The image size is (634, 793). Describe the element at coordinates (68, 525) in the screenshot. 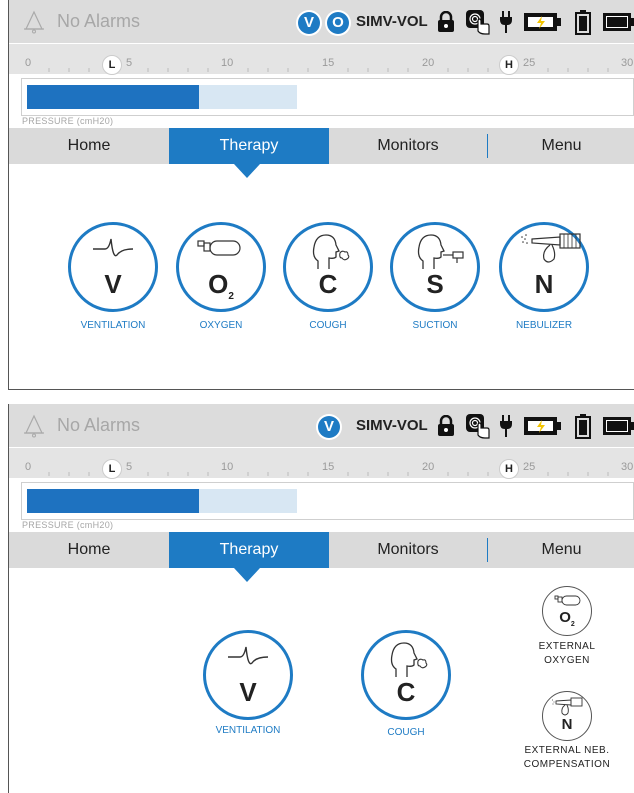

I see `pressure-gauge-label: PRESSURE (cmH20)` at that location.